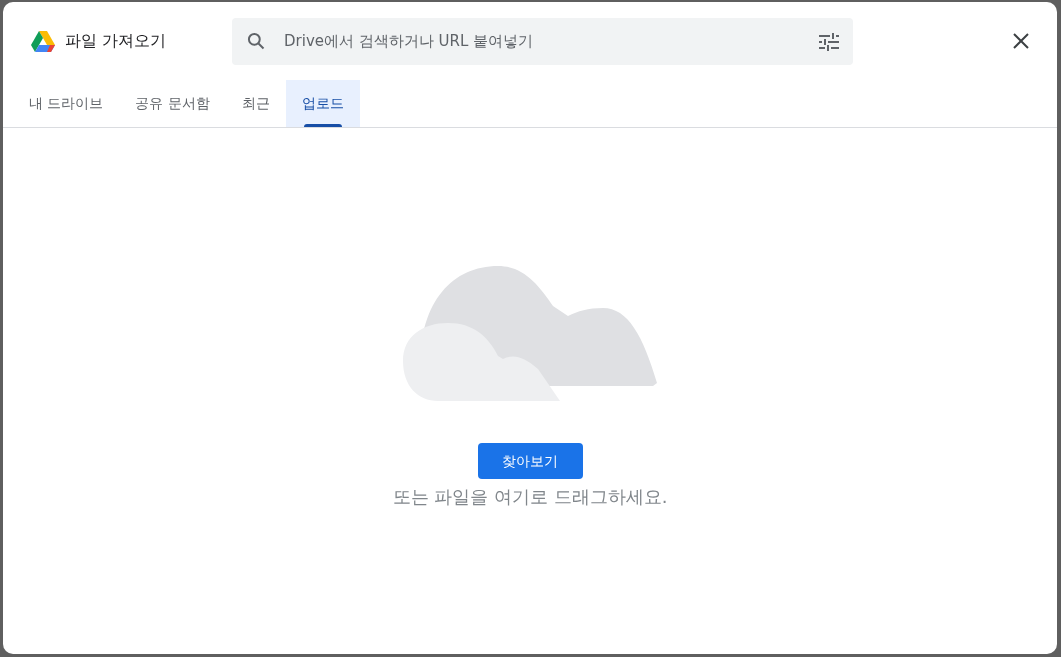 The image size is (1061, 657). Describe the element at coordinates (530, 497) in the screenshot. I see `drag-hint: 또는 파일을 여기로 드래그하세요.` at that location.